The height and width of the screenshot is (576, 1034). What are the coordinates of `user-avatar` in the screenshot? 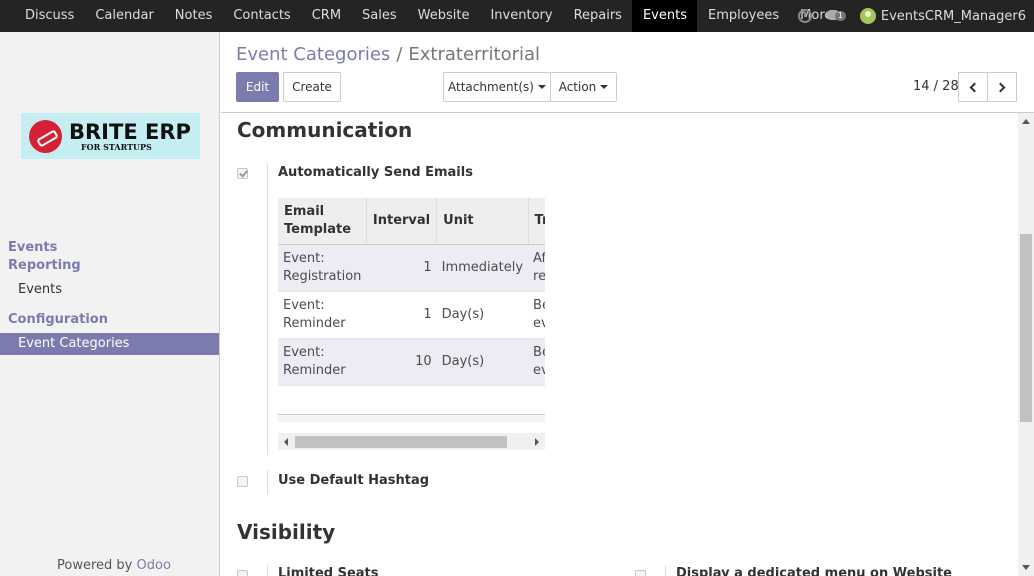 It's located at (867, 16).